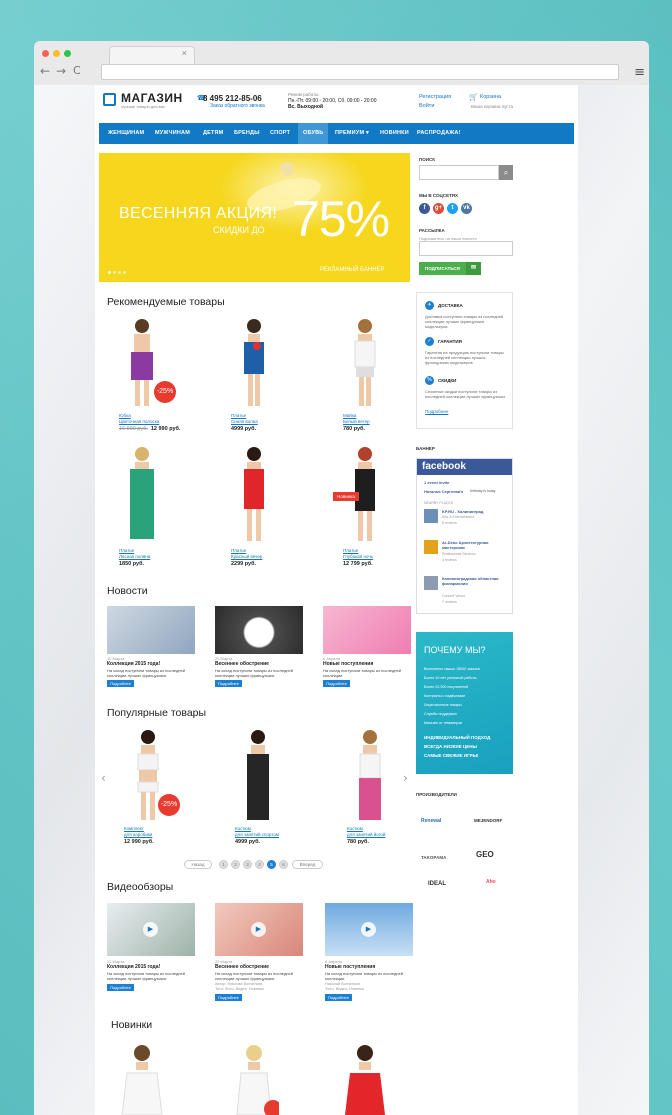 This screenshot has width=672, height=1115. I want to click on nav-men: МУЖЧИНАМ, so click(172, 133).